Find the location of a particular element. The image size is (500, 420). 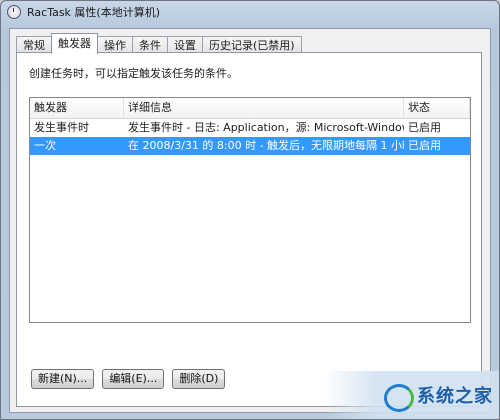

column-header-details: 详细信息 is located at coordinates (264, 108).